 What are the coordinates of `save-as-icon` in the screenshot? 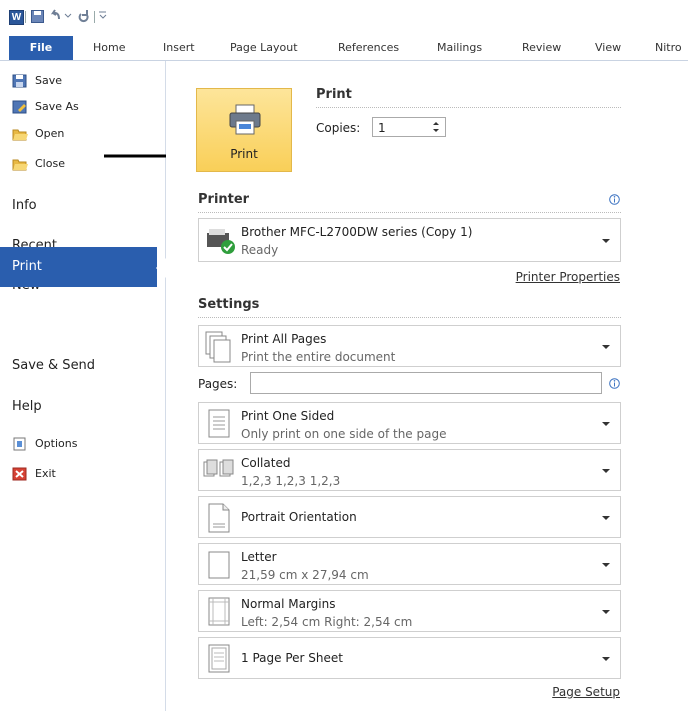 It's located at (19, 107).